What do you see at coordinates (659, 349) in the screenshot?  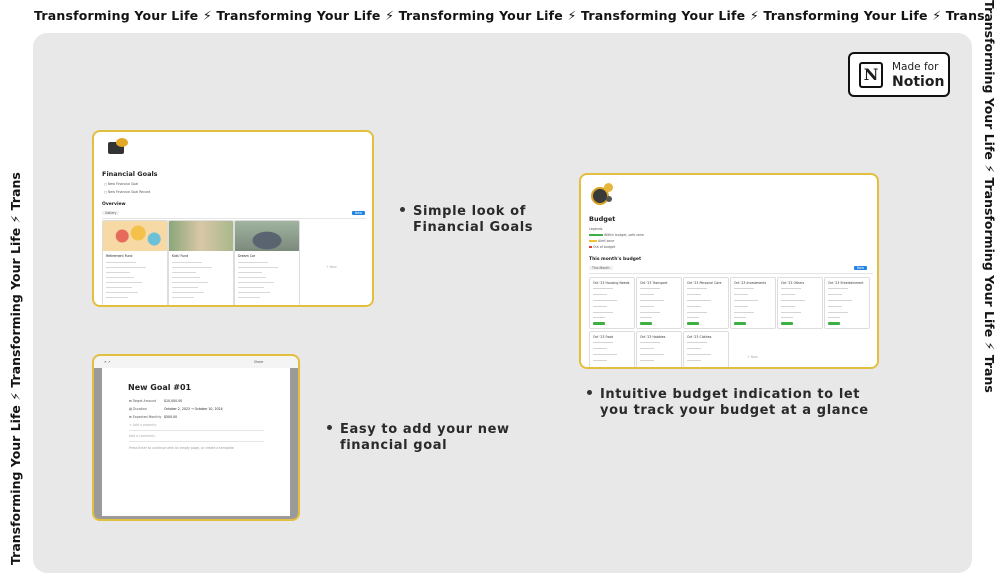 I see `budget-card: Oct '23 Hobbies` at bounding box center [659, 349].